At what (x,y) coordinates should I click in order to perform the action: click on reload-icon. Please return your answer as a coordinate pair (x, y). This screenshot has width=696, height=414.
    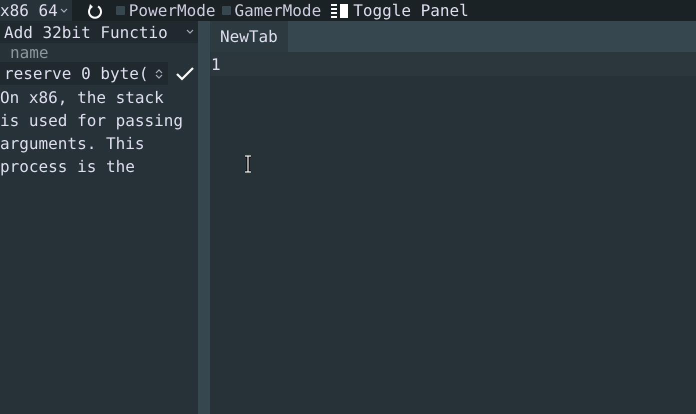
    Looking at the image, I should click on (95, 11).